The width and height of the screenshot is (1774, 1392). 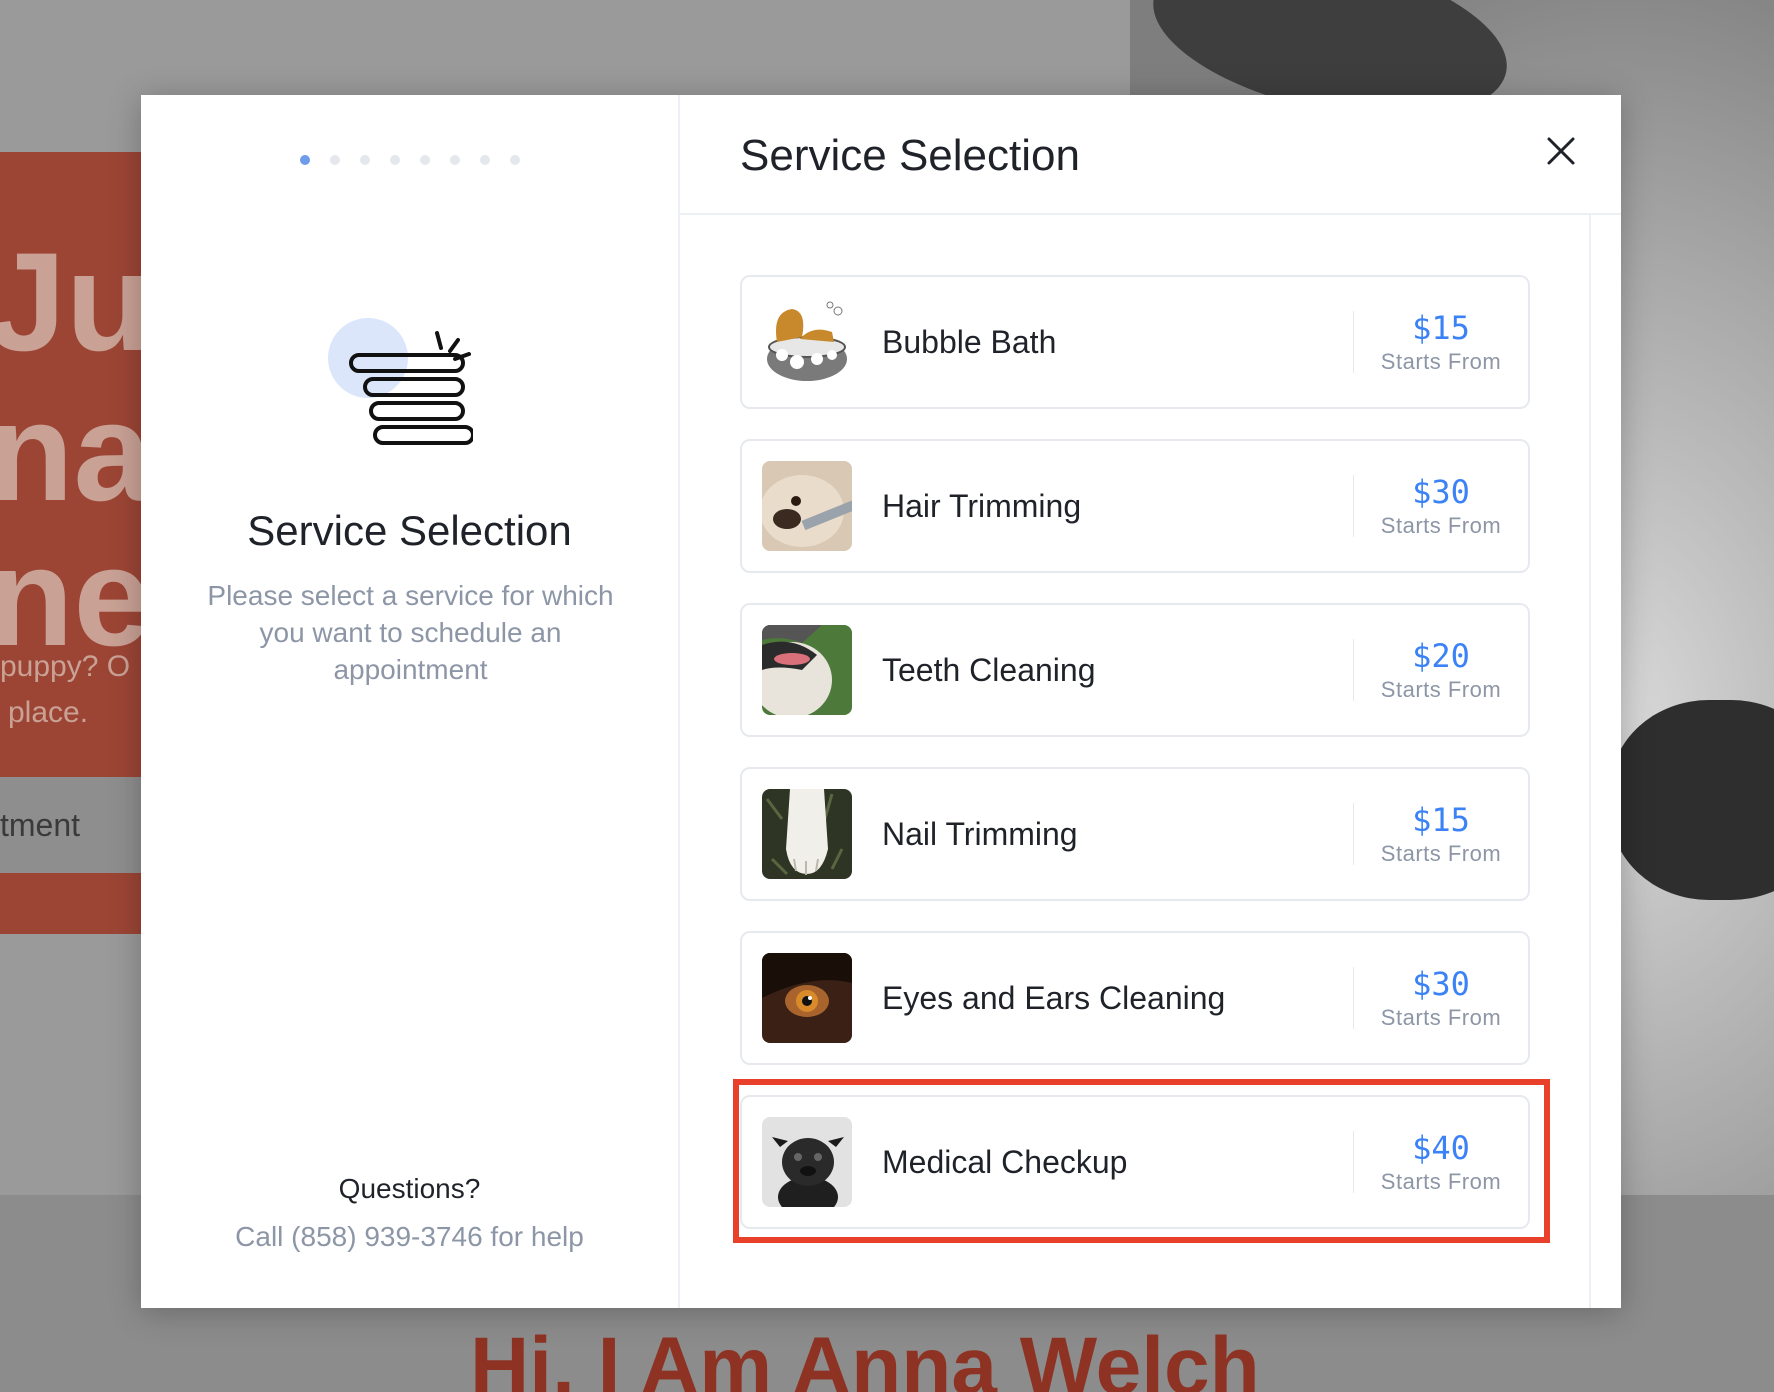 What do you see at coordinates (409, 1237) in the screenshot?
I see `help-phone-link: Call (858) 939-3746 for help` at bounding box center [409, 1237].